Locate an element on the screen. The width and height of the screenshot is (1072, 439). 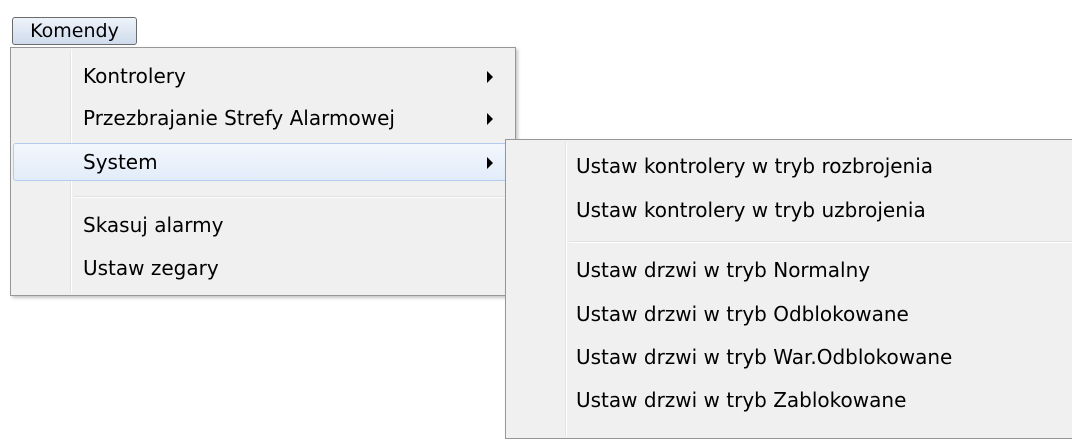
menu-item-drzwi-war-odblokowane: Ustaw drzwi w tryb War.Odblokowane is located at coordinates (790, 357).